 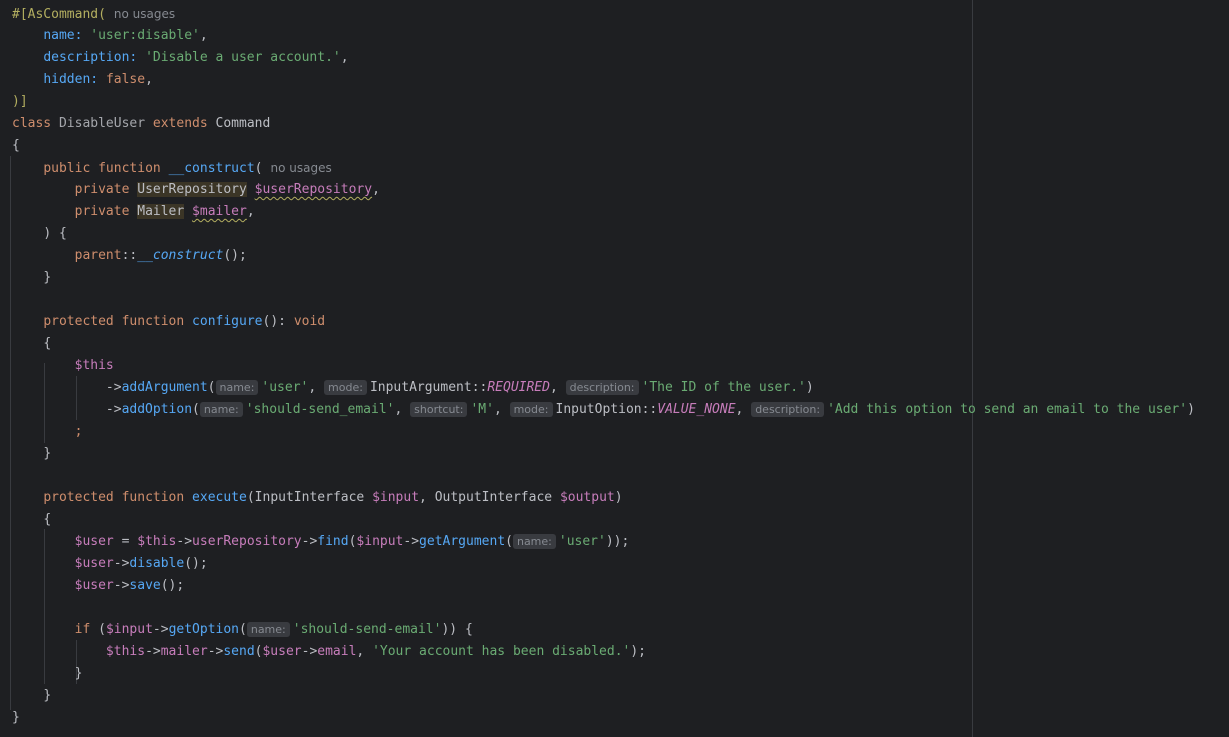 I want to click on code-line: name: 'user:disable',, so click(x=125, y=35).